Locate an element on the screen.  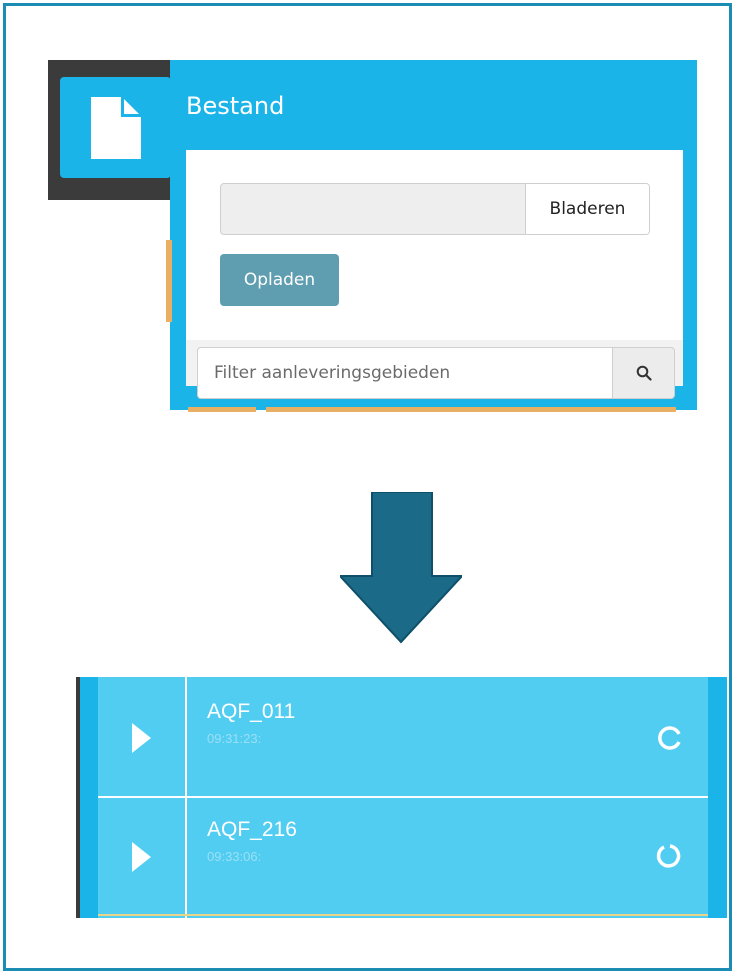
list-header-accent-left is located at coordinates (222, 409).